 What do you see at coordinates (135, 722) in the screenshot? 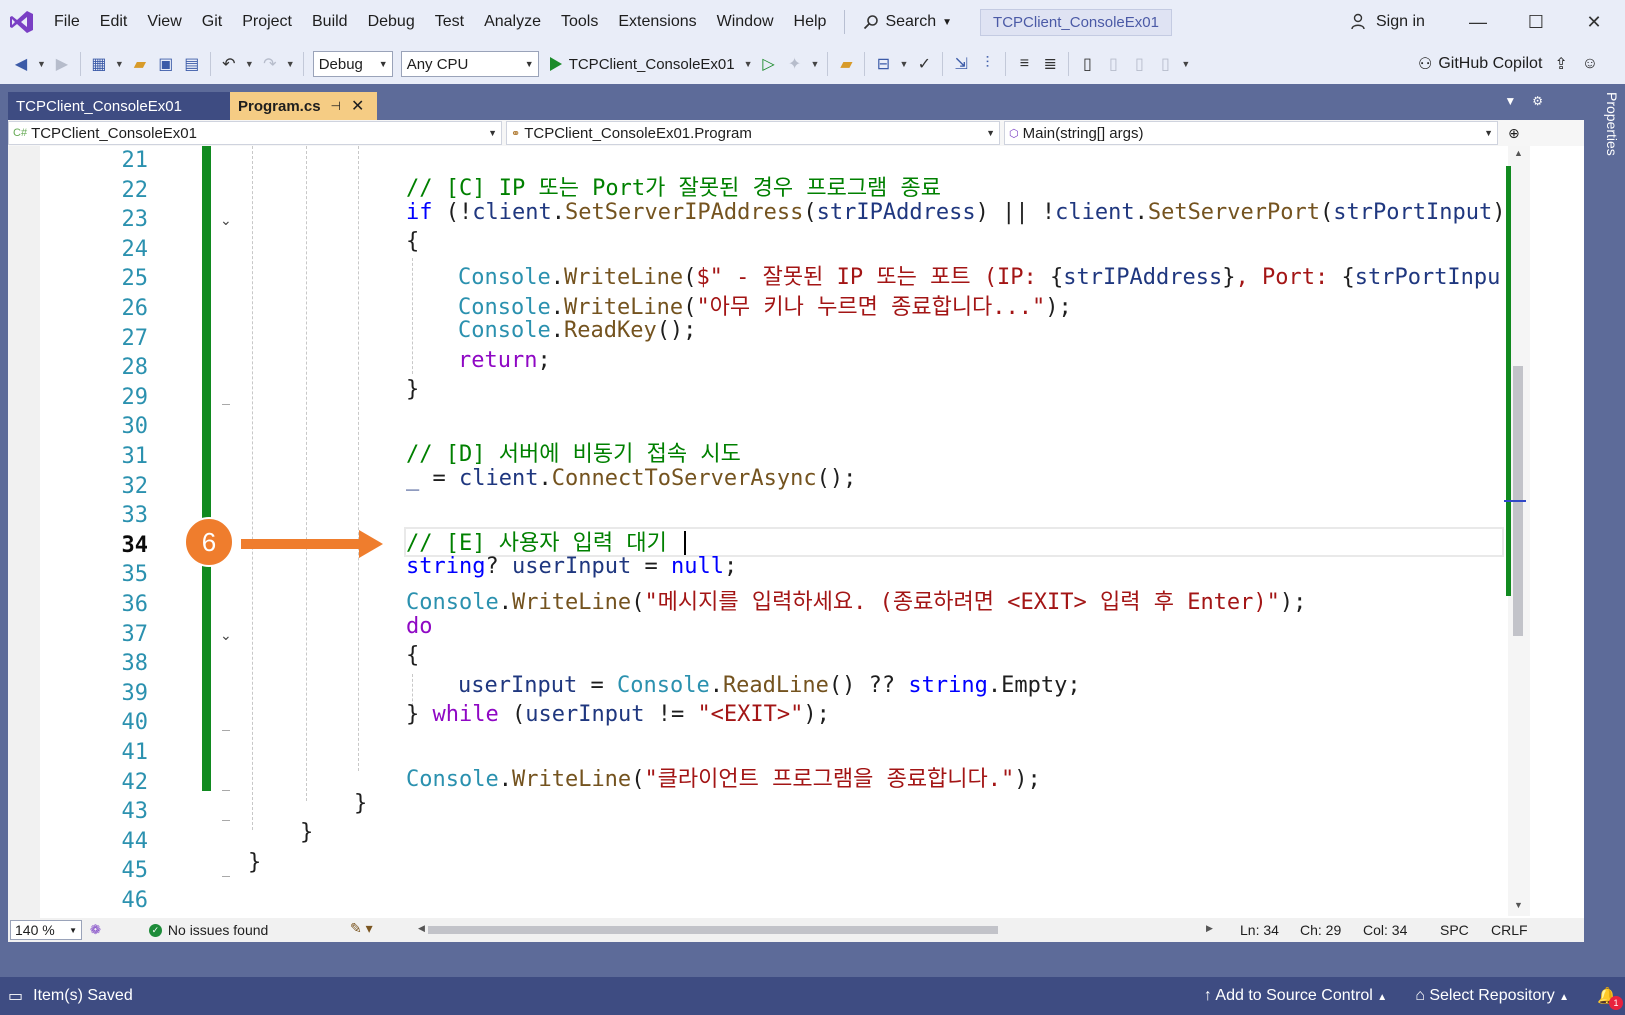
I see `line-number: 40` at bounding box center [135, 722].